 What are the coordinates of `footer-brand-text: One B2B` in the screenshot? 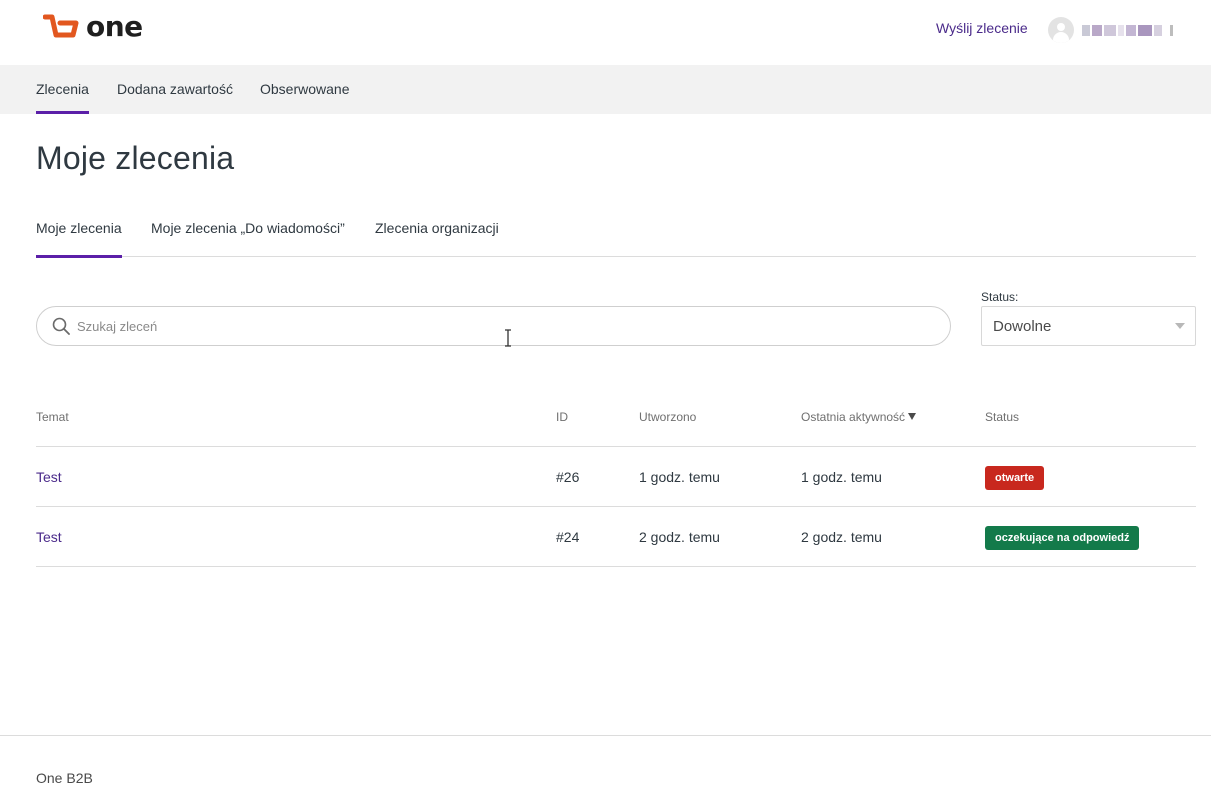 It's located at (64, 778).